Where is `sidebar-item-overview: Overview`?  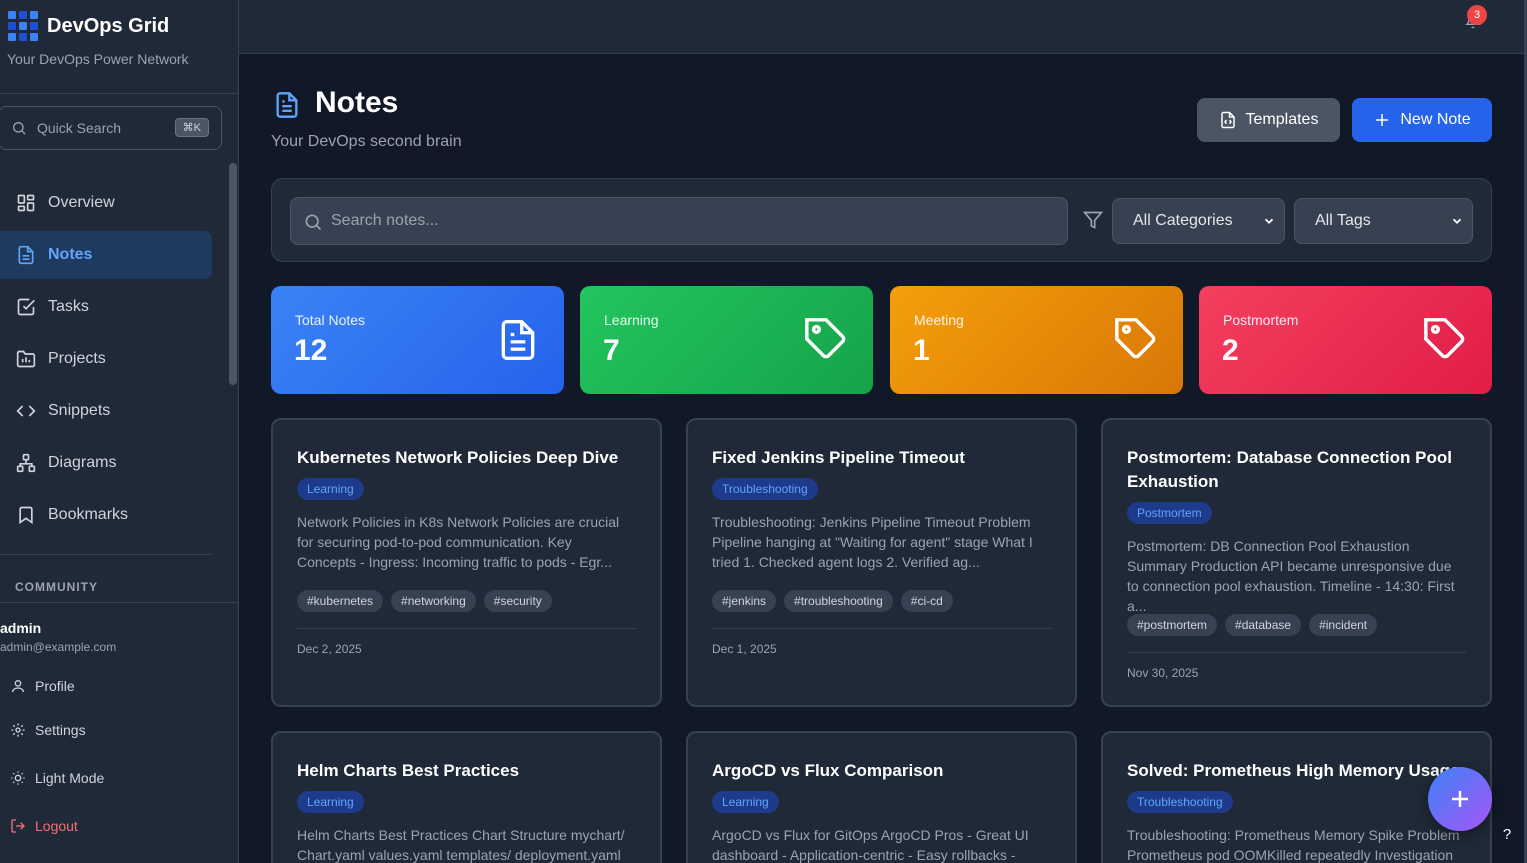 sidebar-item-overview: Overview is located at coordinates (106, 203).